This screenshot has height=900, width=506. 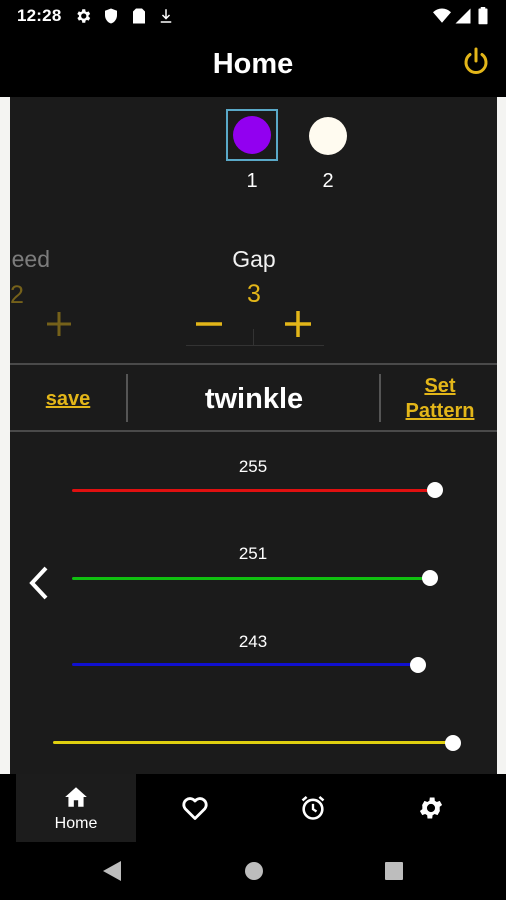 What do you see at coordinates (380, 398) in the screenshot?
I see `pattern-bar-divider-right` at bounding box center [380, 398].